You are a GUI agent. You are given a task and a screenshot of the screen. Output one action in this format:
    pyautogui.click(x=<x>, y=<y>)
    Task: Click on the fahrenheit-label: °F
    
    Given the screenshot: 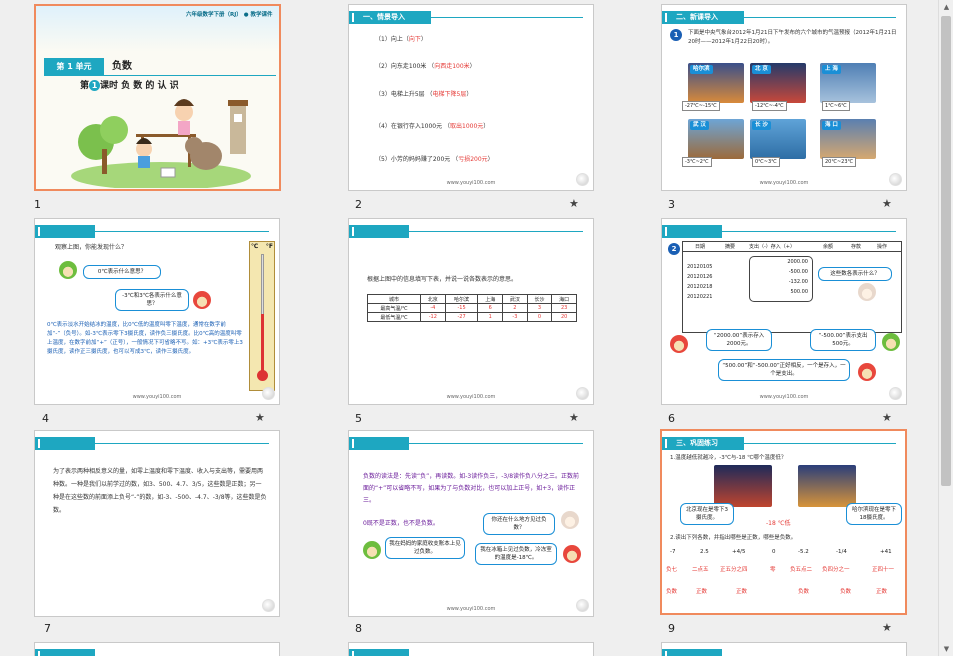 What is the action you would take?
    pyautogui.click(x=269, y=246)
    